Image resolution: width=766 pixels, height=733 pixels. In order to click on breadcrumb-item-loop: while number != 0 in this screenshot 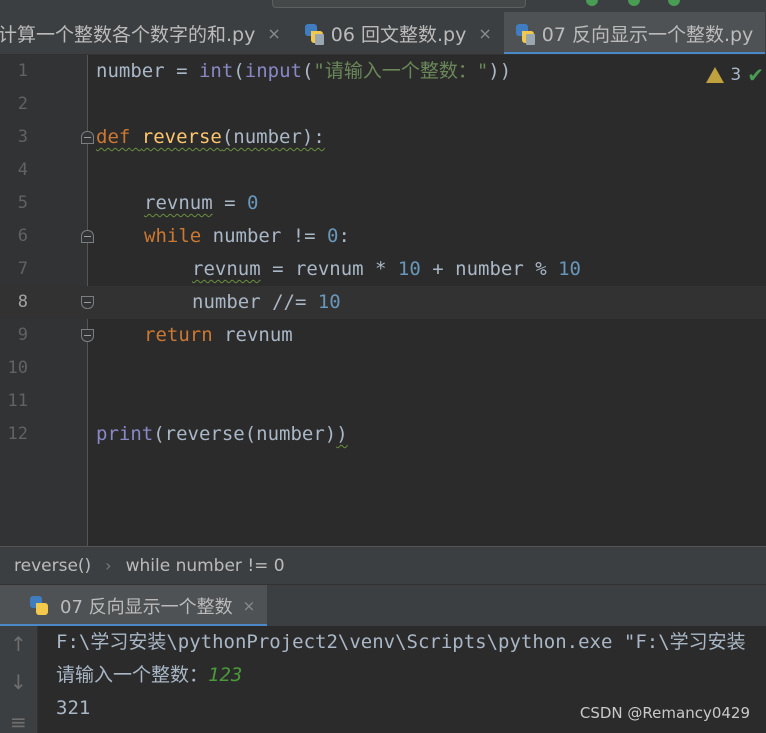, I will do `click(205, 566)`.